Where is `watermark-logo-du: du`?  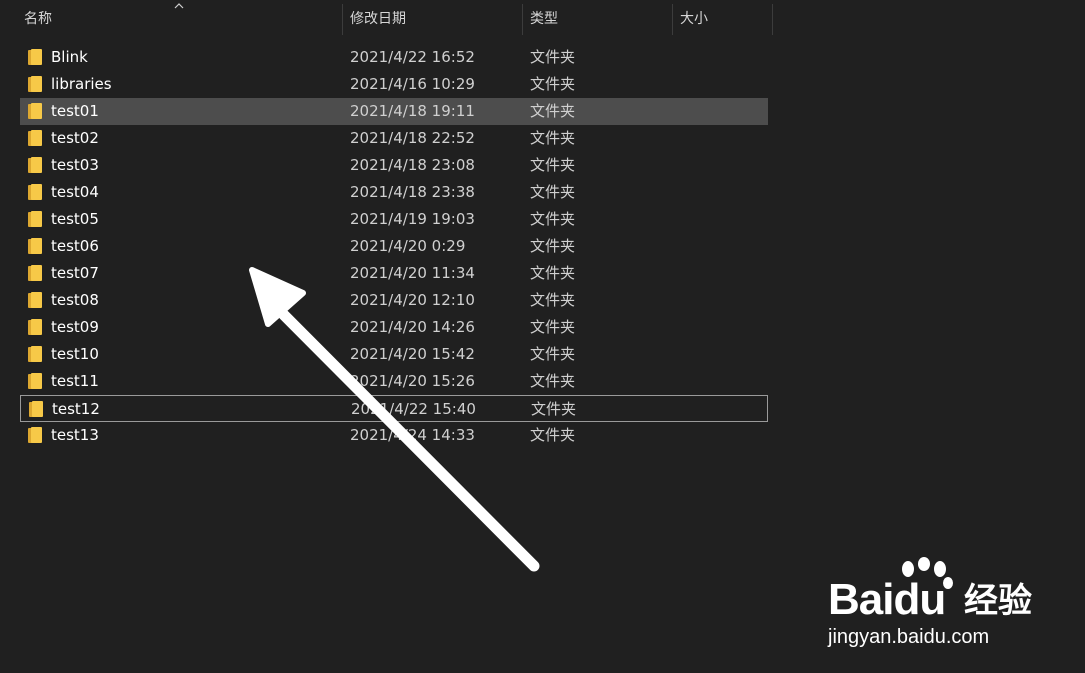
watermark-logo-du: du is located at coordinates (919, 599).